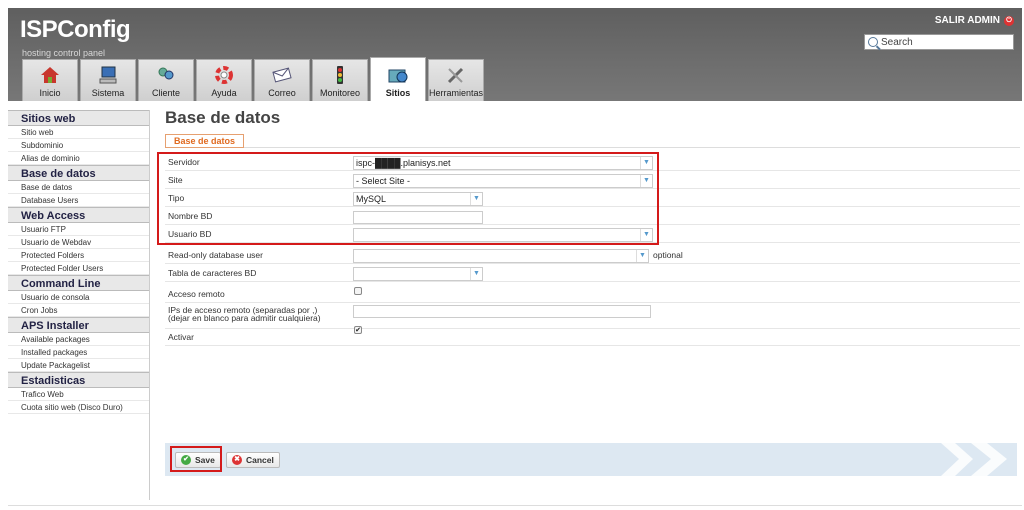 The image size is (1024, 510). Describe the element at coordinates (78, 365) in the screenshot. I see `sidebar-item-update-packagelist: Update Packagelist` at that location.